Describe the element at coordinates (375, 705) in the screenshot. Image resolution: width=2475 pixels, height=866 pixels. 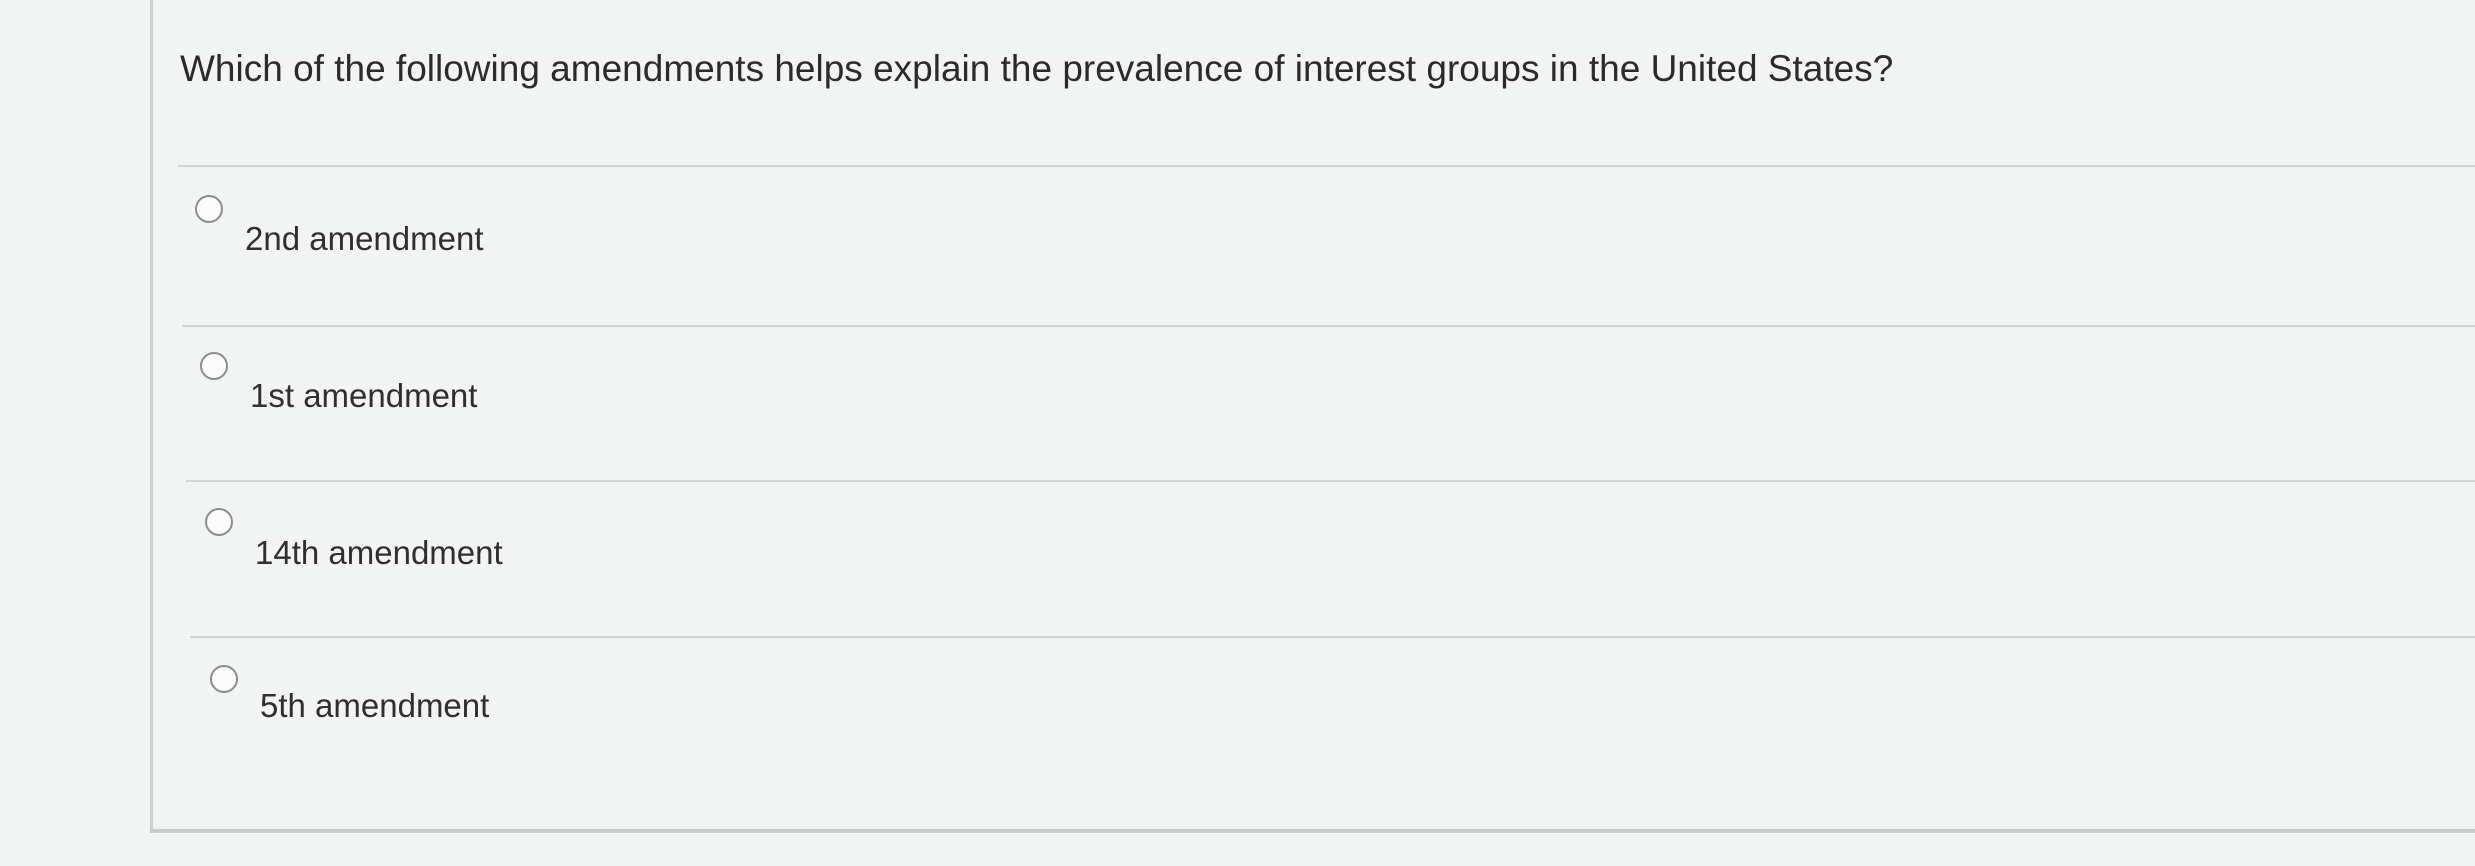
I see `option-label: 5th amendment` at that location.